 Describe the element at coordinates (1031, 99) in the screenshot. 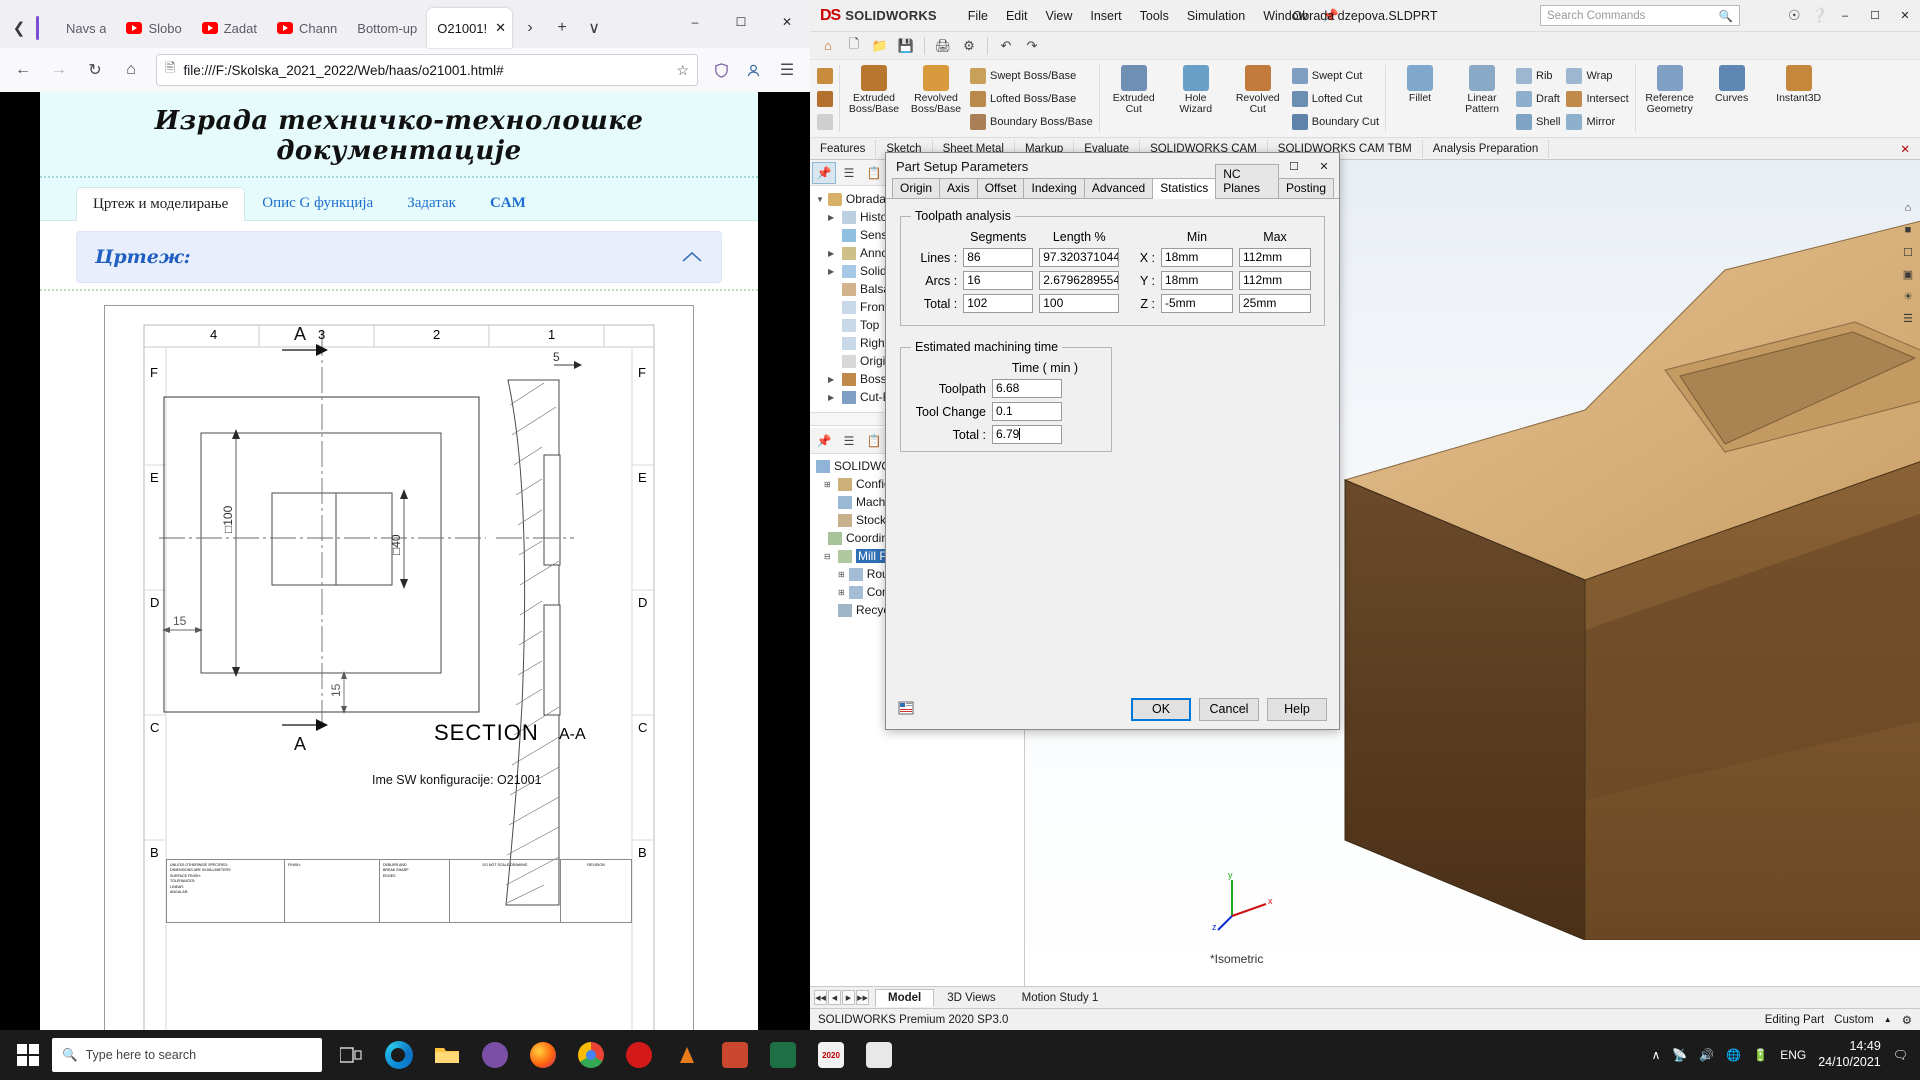

I see `ribbon-lofted-boss-base: Lofted Boss/Base` at that location.